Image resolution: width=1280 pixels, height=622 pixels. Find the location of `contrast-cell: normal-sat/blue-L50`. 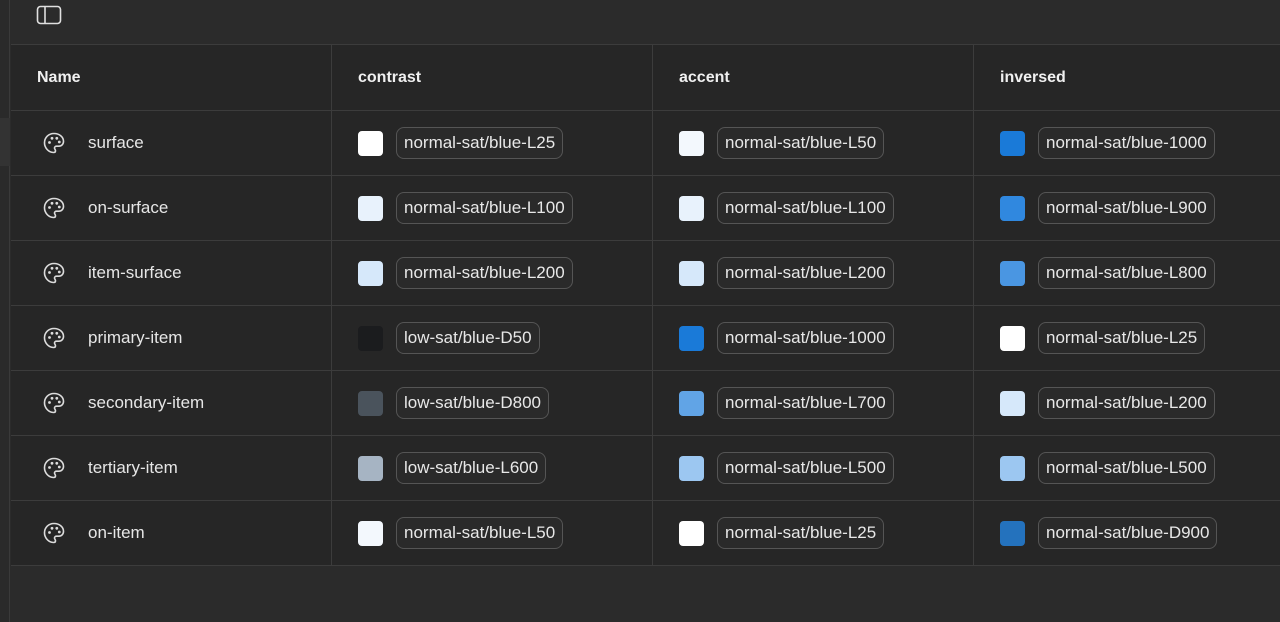

contrast-cell: normal-sat/blue-L50 is located at coordinates (492, 533).